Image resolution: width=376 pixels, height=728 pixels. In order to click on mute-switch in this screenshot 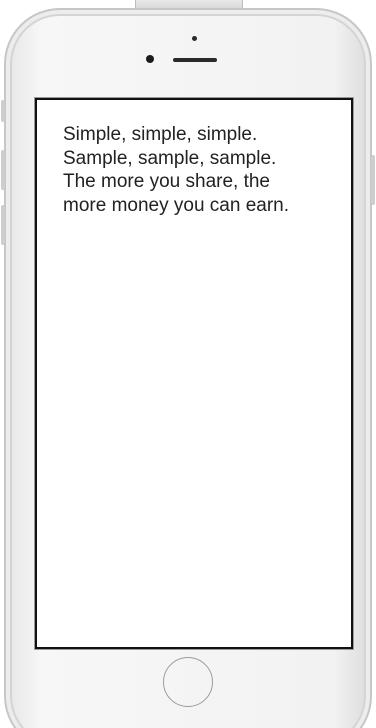, I will do `click(3, 111)`.